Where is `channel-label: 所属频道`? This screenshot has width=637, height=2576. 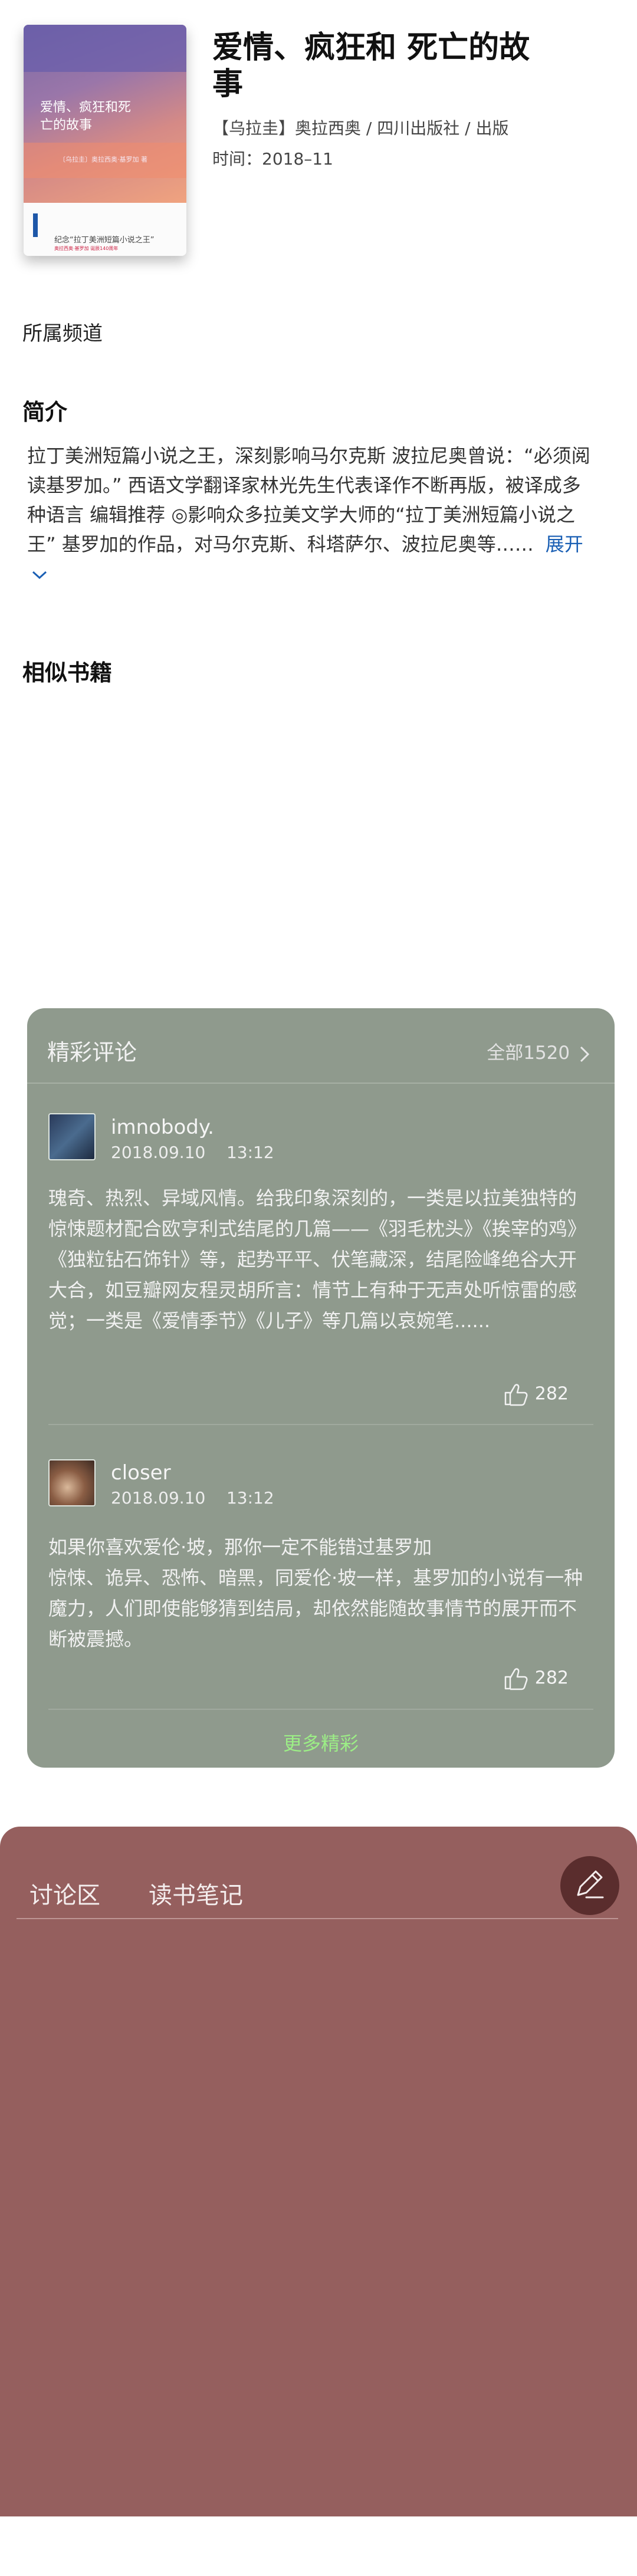 channel-label: 所属频道 is located at coordinates (62, 334).